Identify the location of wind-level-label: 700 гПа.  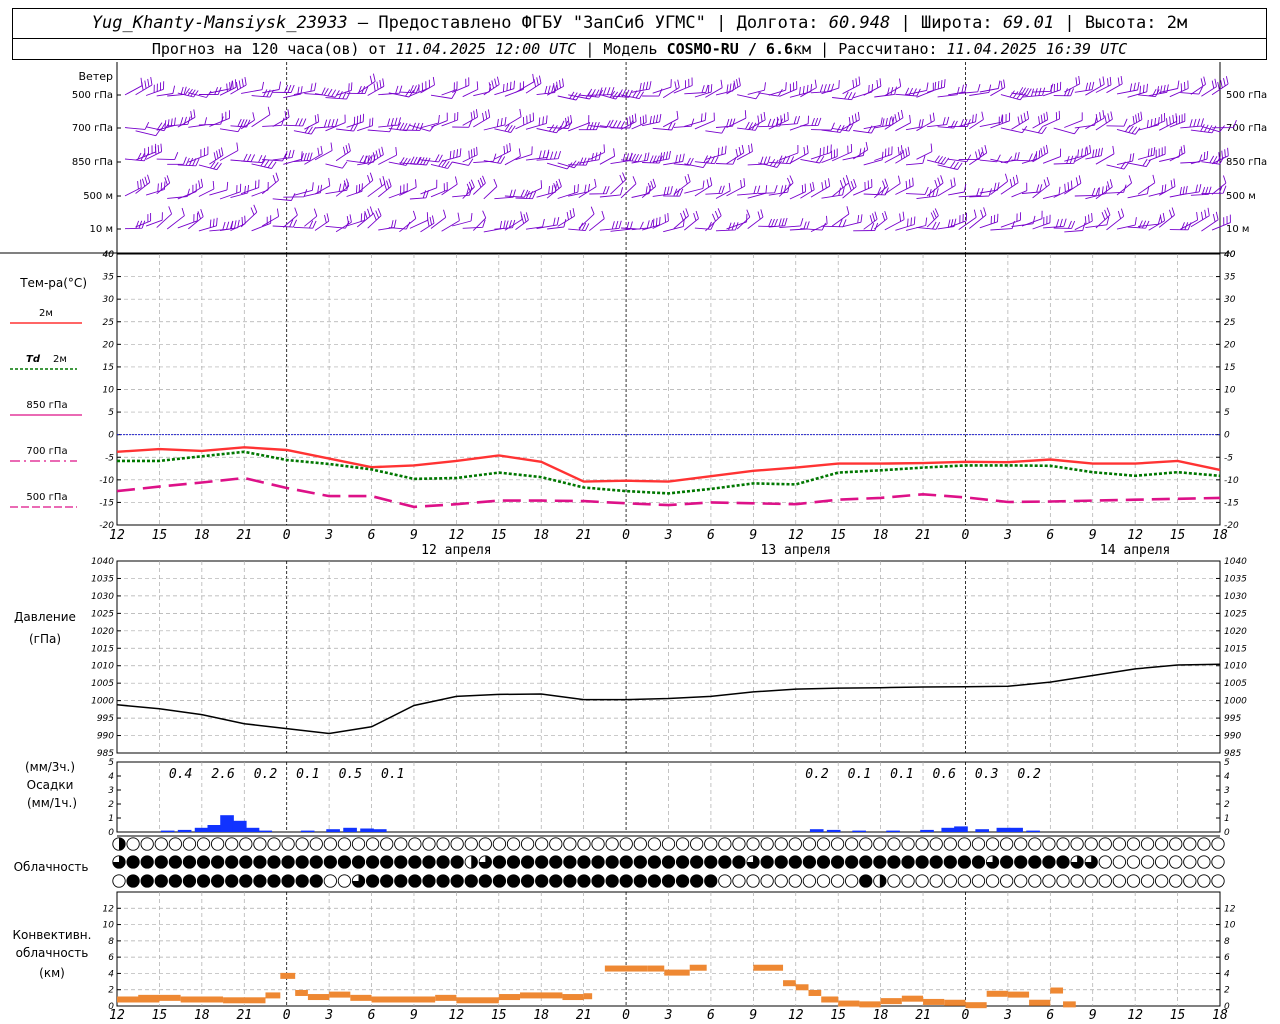
(1246, 128).